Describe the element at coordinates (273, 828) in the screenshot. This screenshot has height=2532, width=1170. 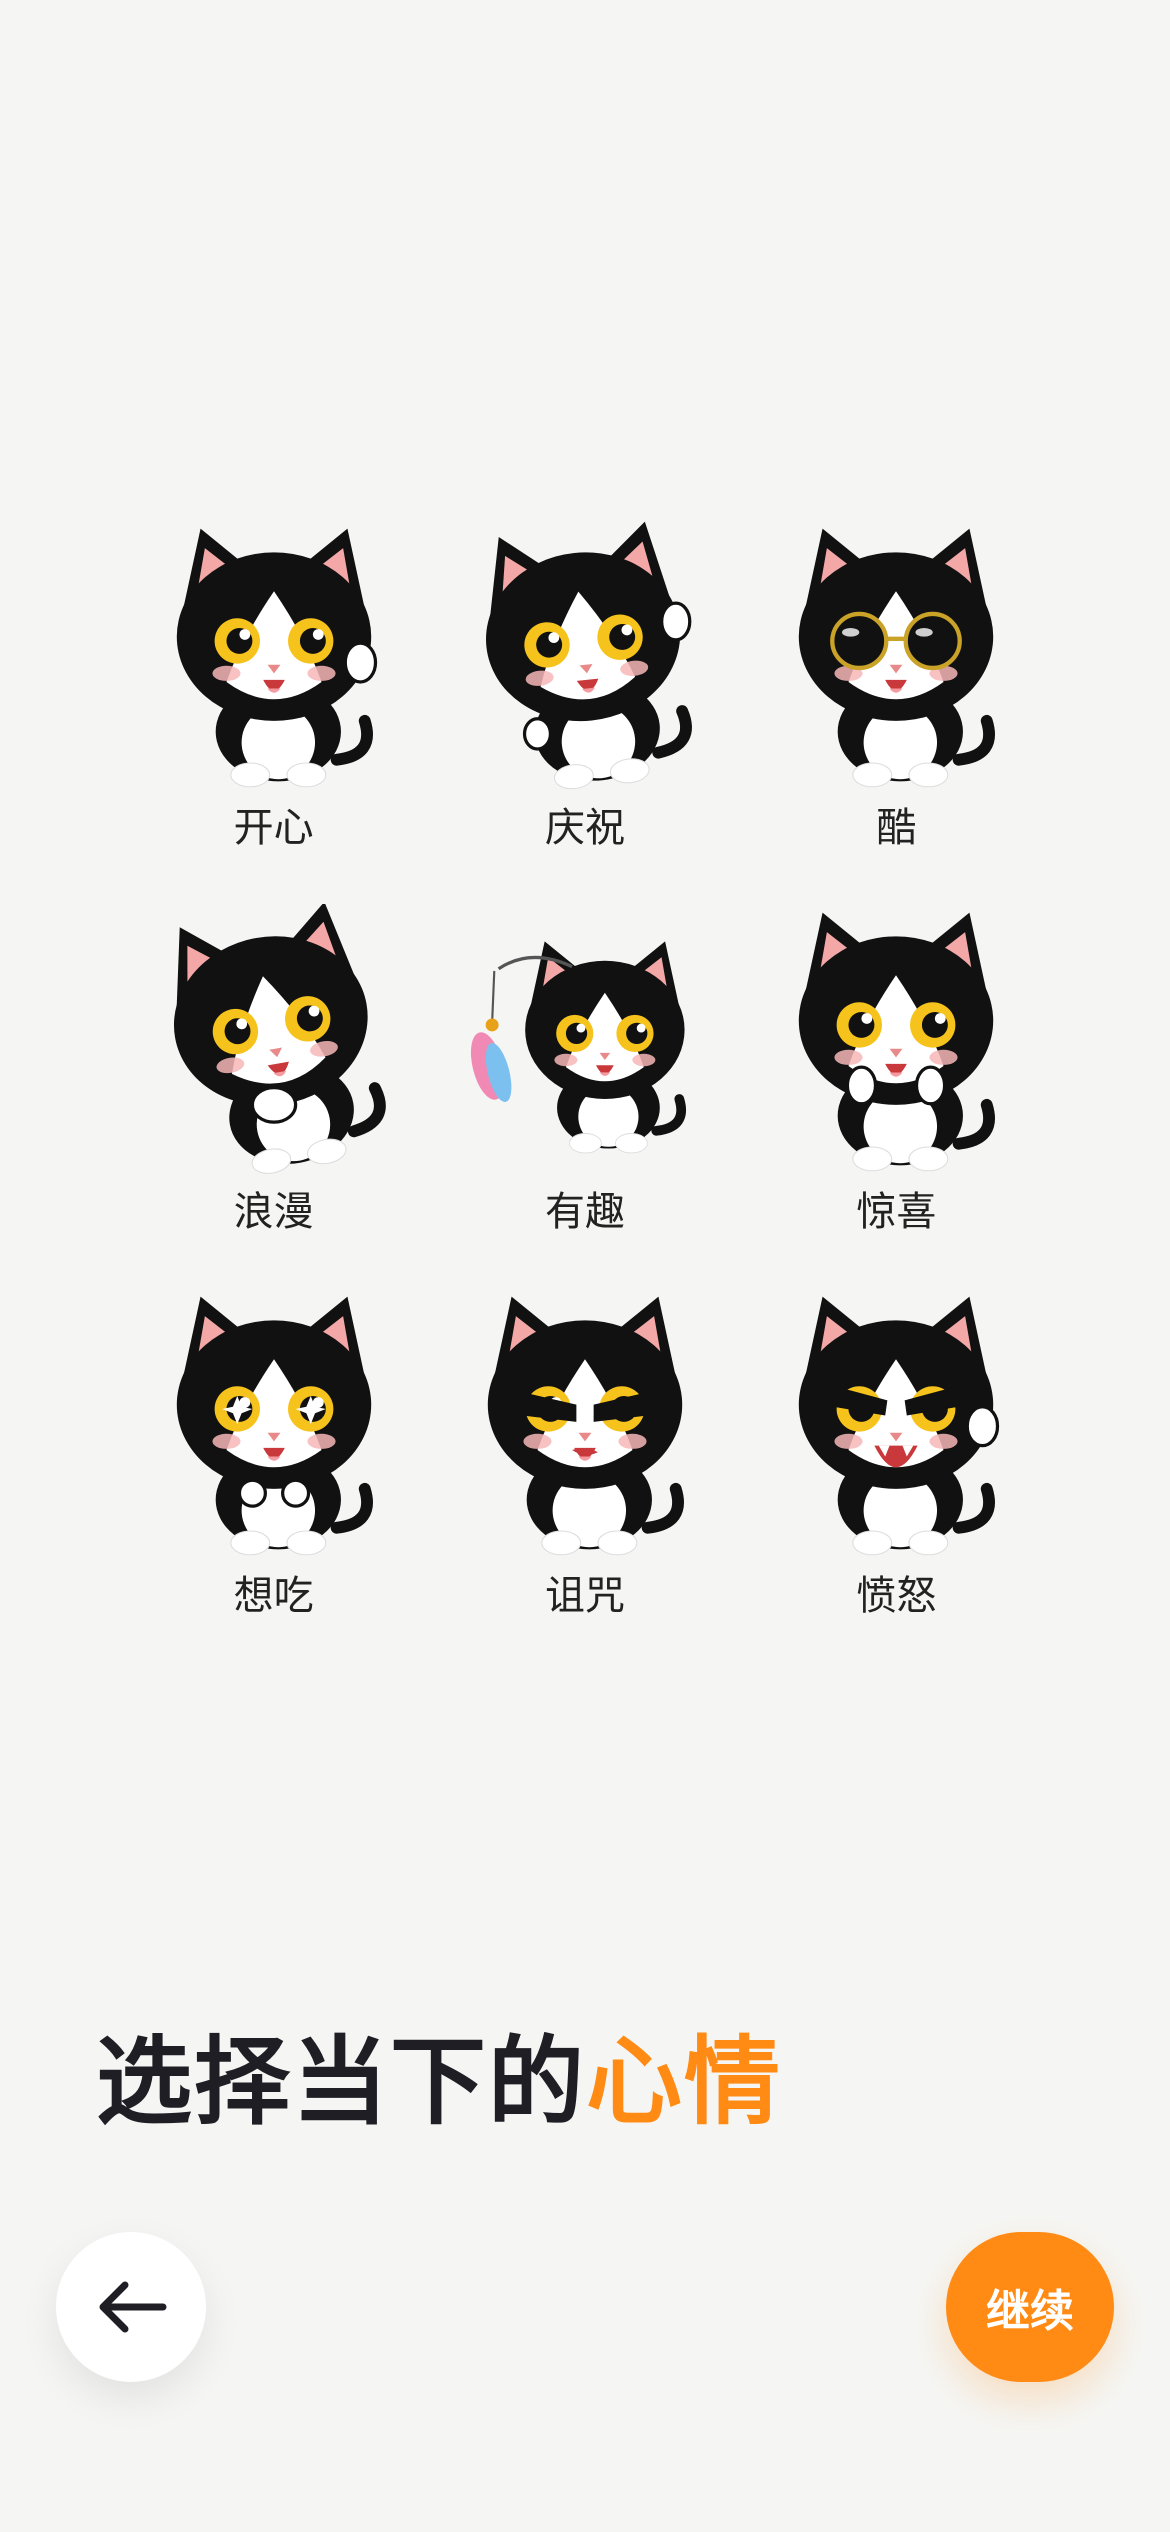
I see `mood-label-happy: 开心` at that location.